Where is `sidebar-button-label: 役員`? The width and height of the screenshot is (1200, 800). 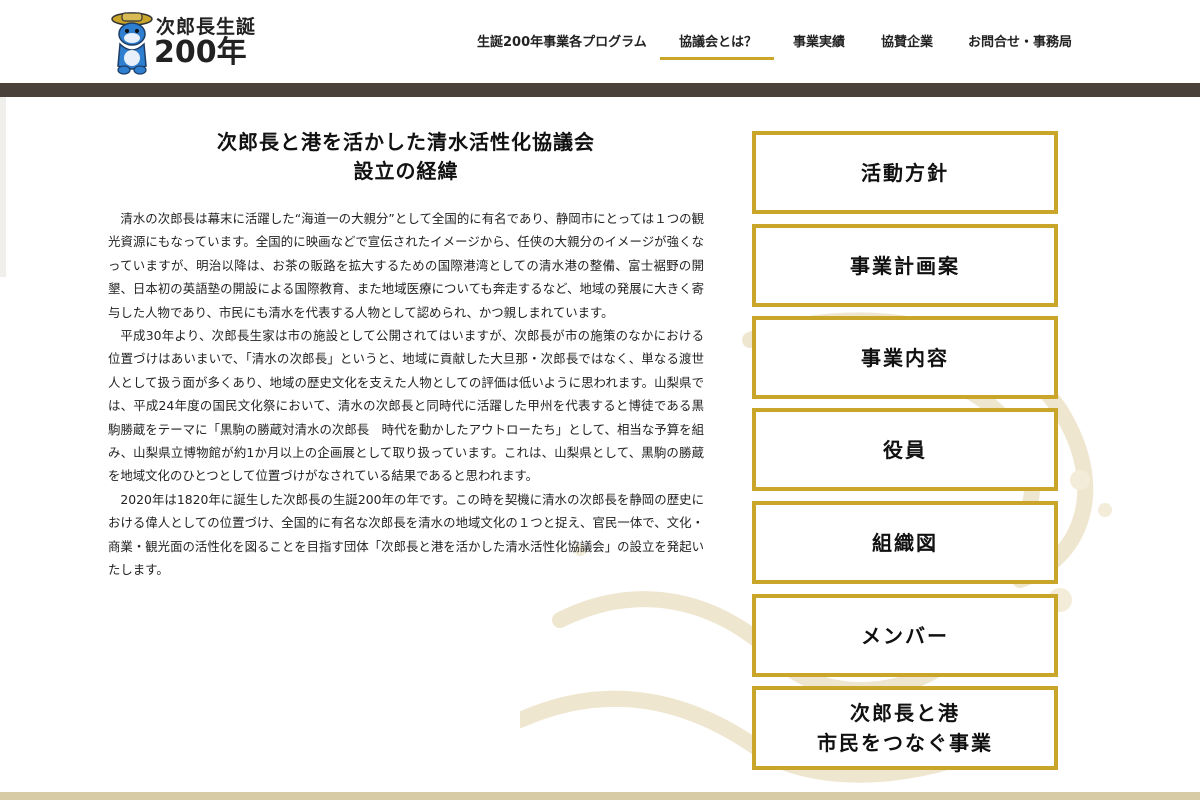
sidebar-button-label: 役員 is located at coordinates (905, 449).